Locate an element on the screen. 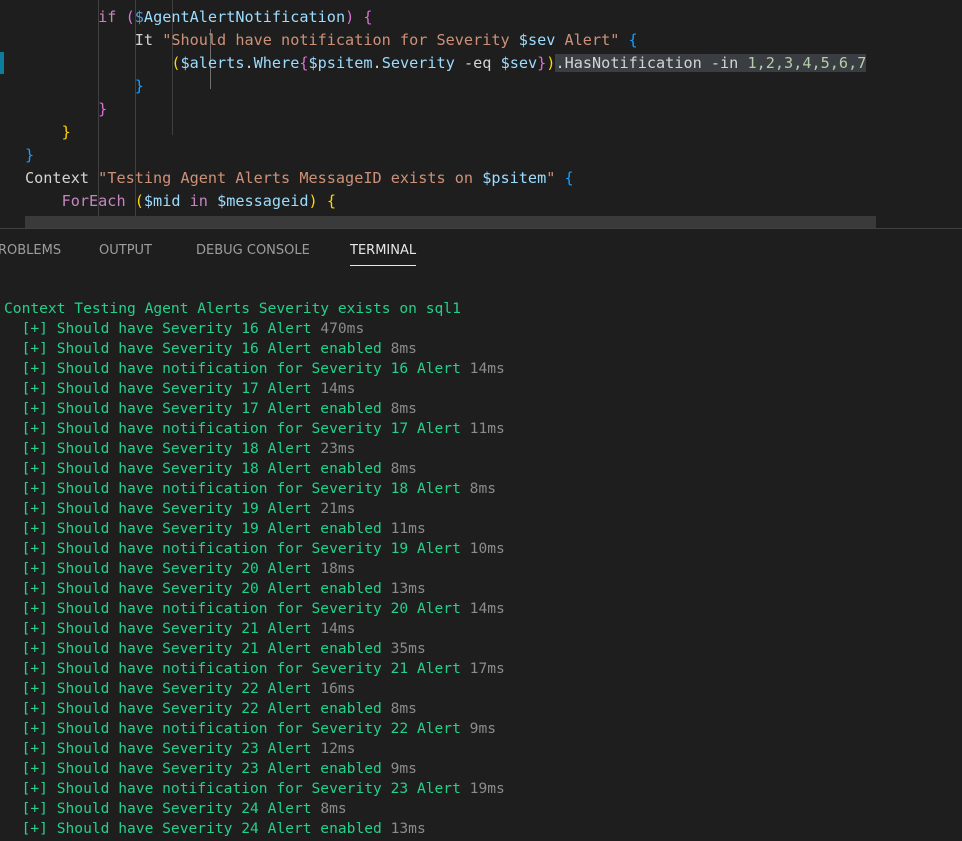  code-token: 1,2,3,4,5,6,7 is located at coordinates (807, 63).